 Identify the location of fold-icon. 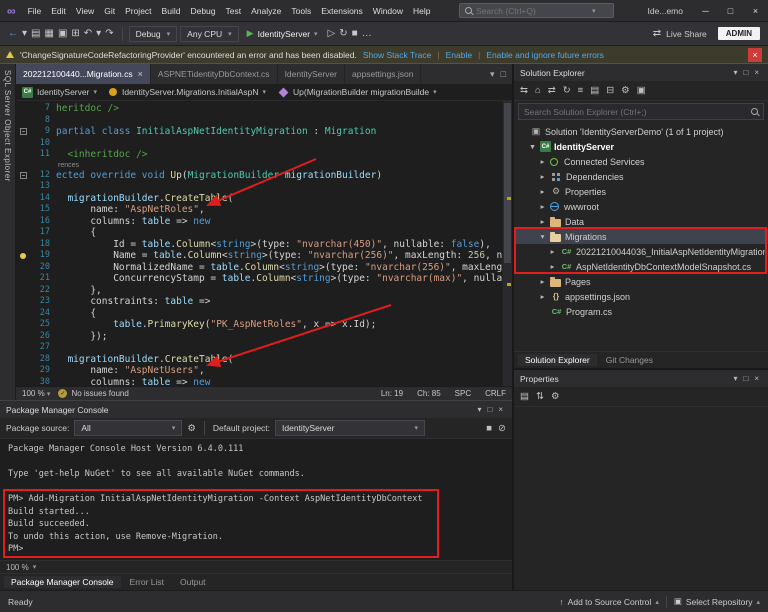
(23, 175).